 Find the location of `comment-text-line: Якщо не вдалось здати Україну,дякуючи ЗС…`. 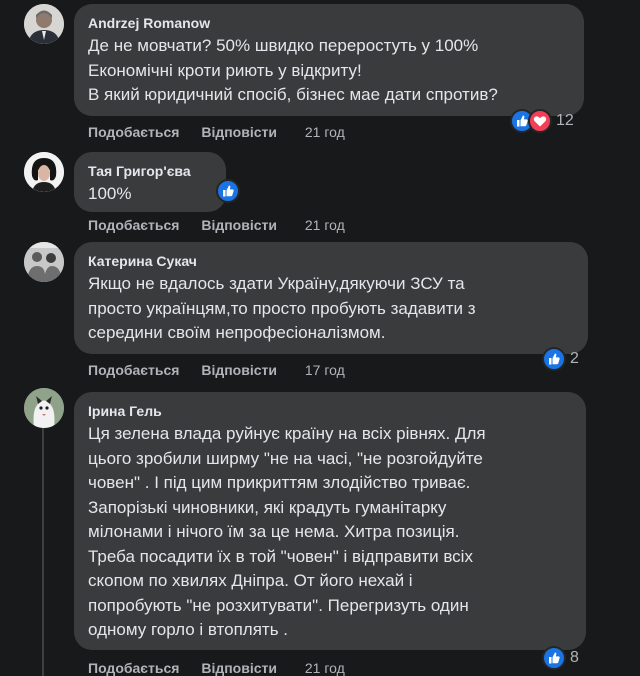

comment-text-line: Якщо не вдалось здати Україну,дякуючи ЗС… is located at coordinates (276, 283).